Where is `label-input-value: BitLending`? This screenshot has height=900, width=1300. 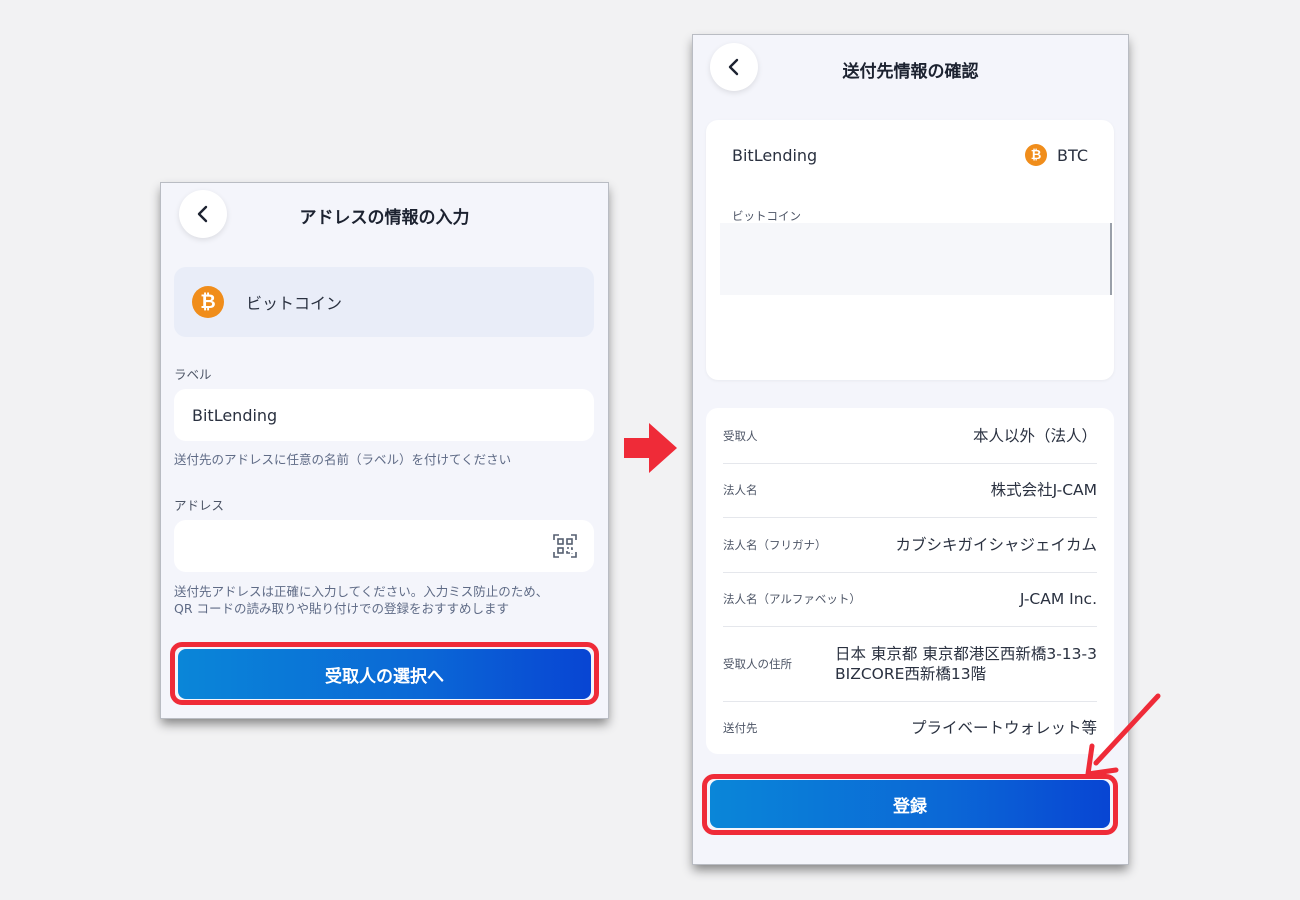 label-input-value: BitLending is located at coordinates (235, 415).